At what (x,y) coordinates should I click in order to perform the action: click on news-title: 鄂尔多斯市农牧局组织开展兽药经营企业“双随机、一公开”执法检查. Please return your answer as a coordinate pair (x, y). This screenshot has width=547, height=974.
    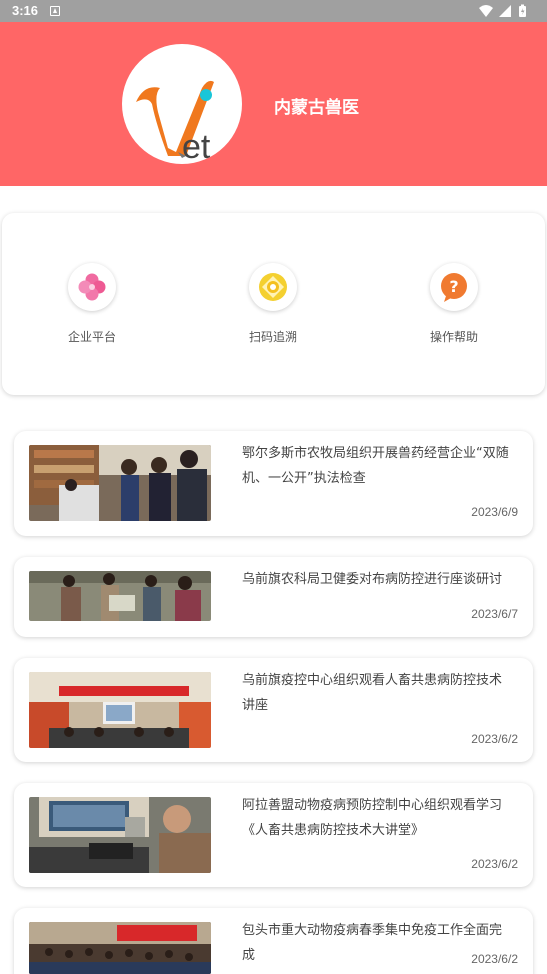
    Looking at the image, I should click on (375, 466).